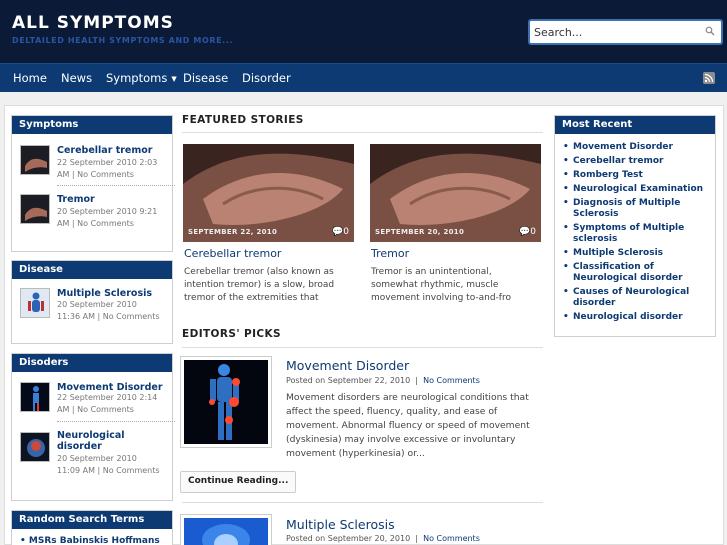 The width and height of the screenshot is (727, 545). I want to click on recent-item: Romberg Test, so click(636, 175).